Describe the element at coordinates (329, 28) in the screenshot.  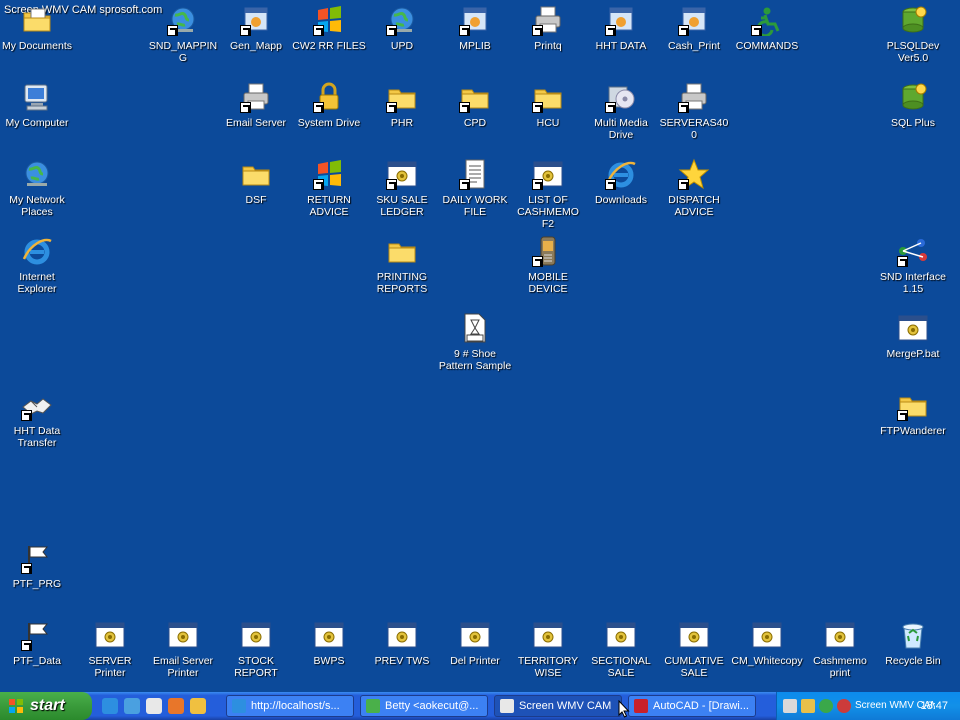
I see `desktop-icon-cw2-rr-files: CW2 RR FILES` at that location.